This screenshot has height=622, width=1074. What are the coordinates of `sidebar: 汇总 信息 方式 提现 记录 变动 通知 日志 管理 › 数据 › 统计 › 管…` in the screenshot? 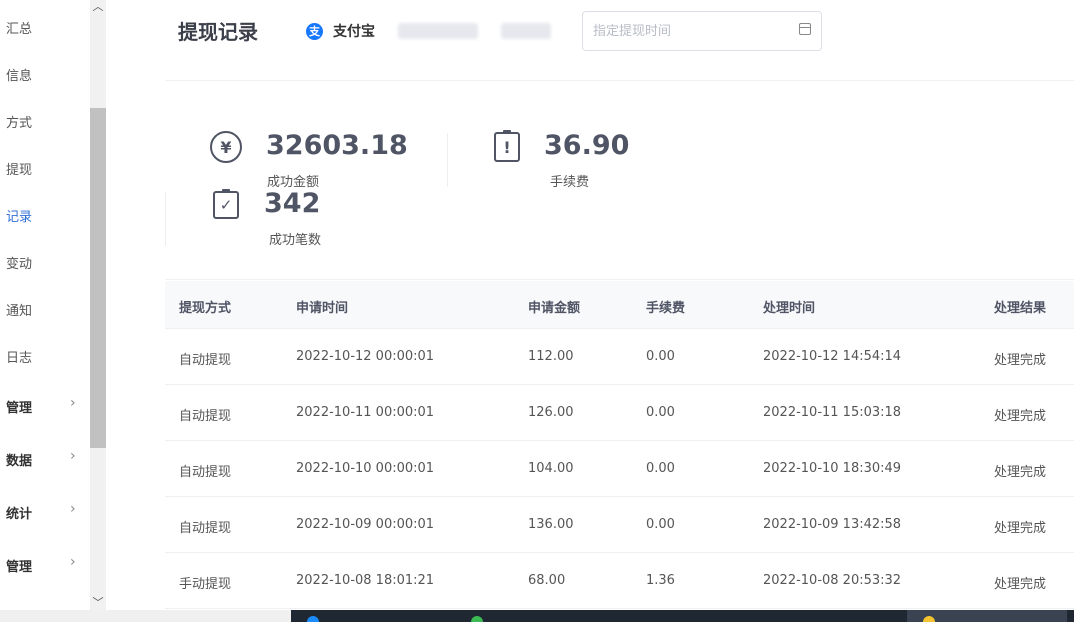 It's located at (45, 305).